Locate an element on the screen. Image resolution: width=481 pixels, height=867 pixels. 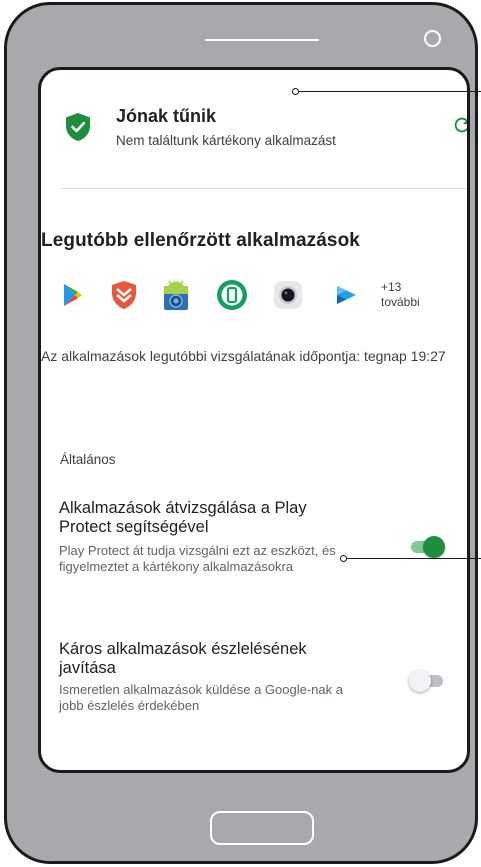
more-apps-label: további is located at coordinates (400, 302).